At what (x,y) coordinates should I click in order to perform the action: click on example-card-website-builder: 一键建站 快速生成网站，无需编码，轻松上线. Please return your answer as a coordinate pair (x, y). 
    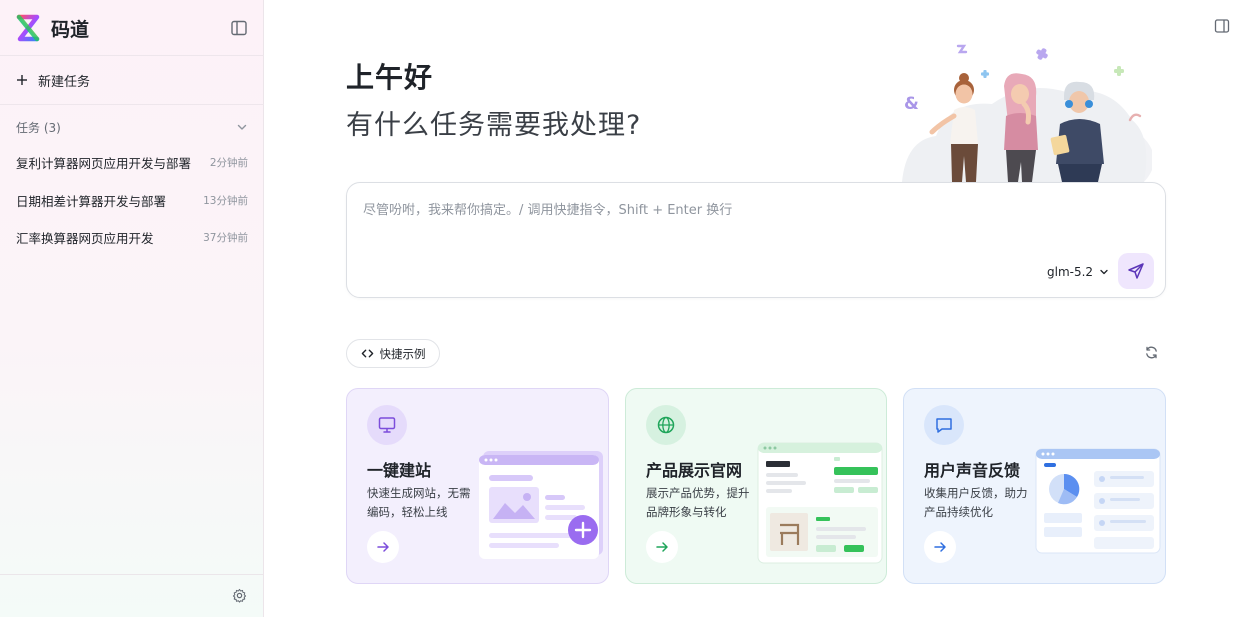
    Looking at the image, I should click on (477, 486).